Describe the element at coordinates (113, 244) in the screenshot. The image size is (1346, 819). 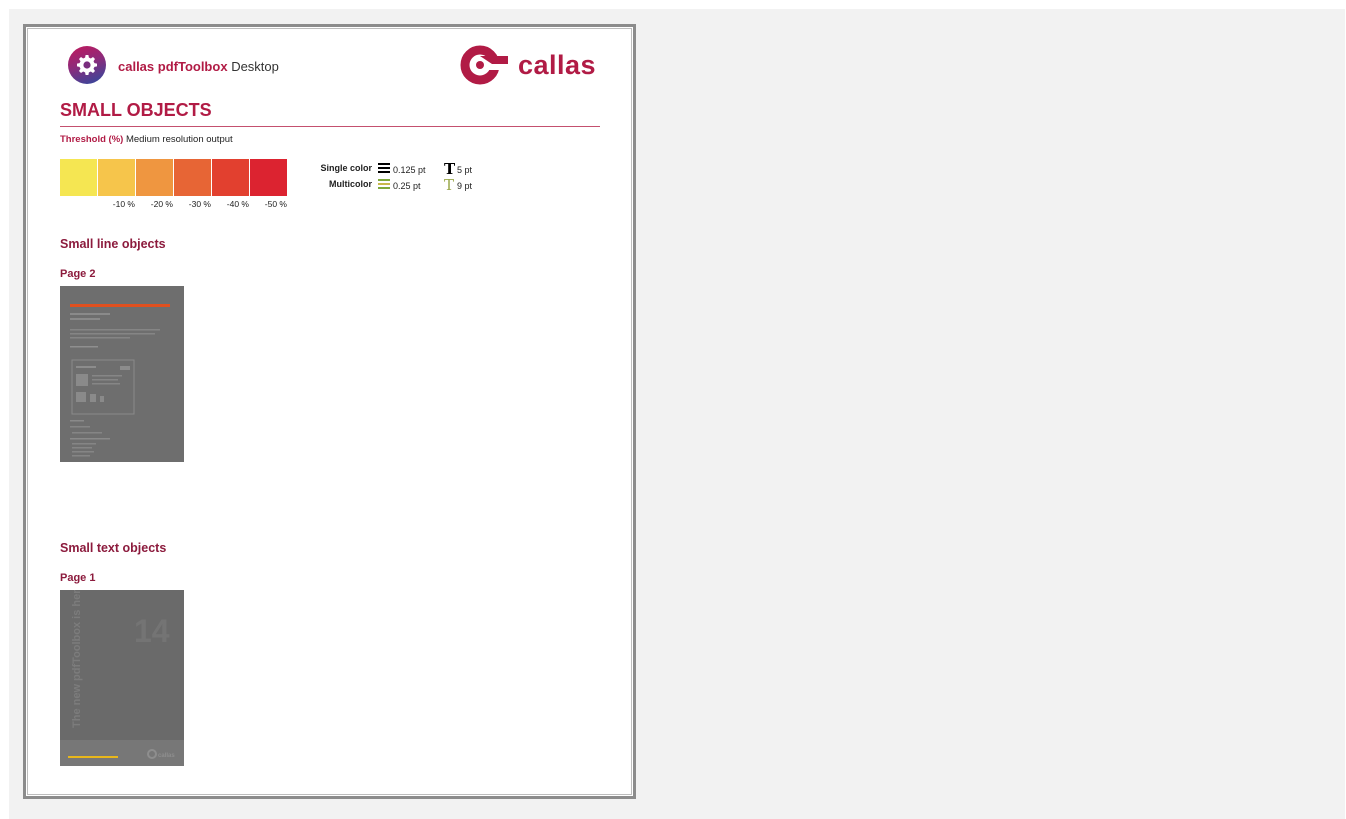
I see `section-title-small-lines: Small line objects` at that location.